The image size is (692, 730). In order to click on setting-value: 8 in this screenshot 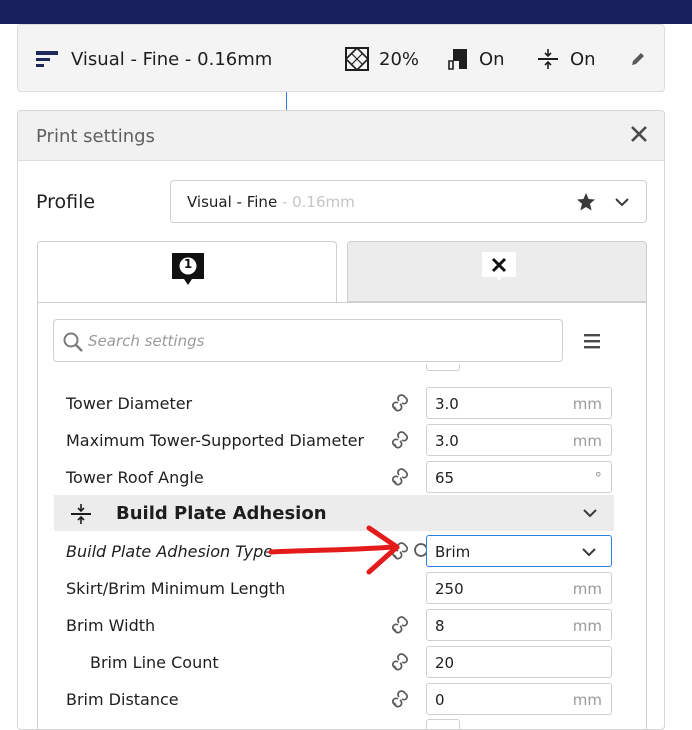, I will do `click(440, 626)`.